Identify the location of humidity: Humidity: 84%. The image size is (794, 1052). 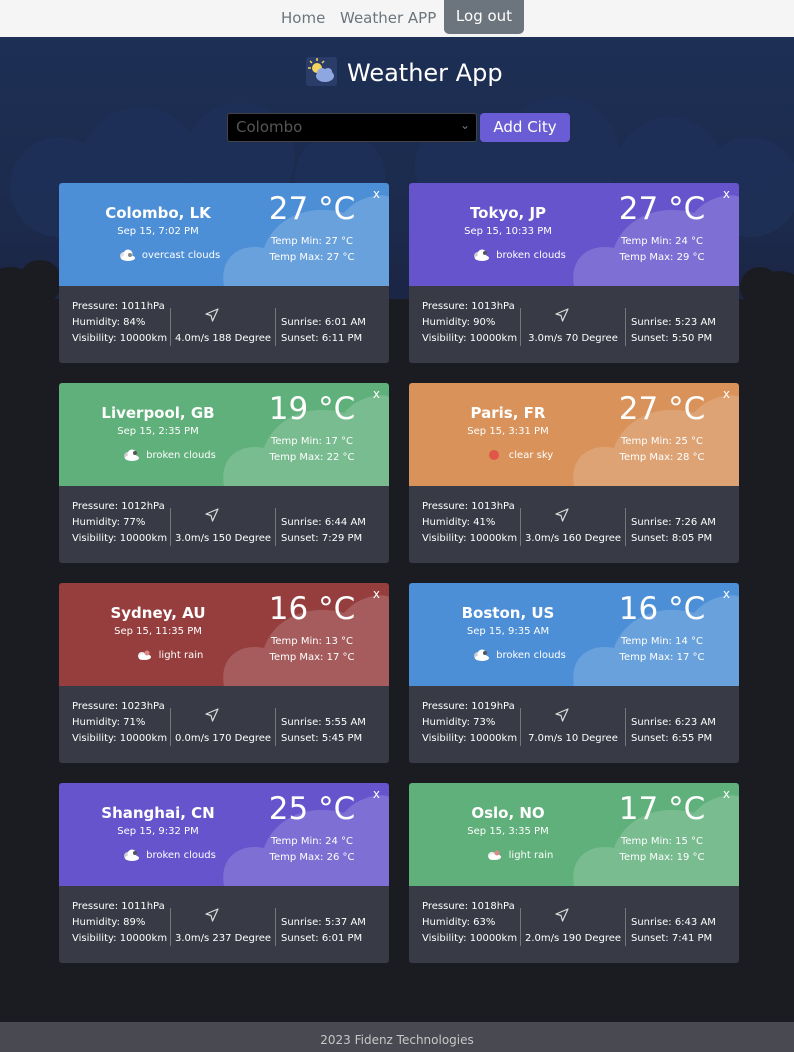
(109, 322).